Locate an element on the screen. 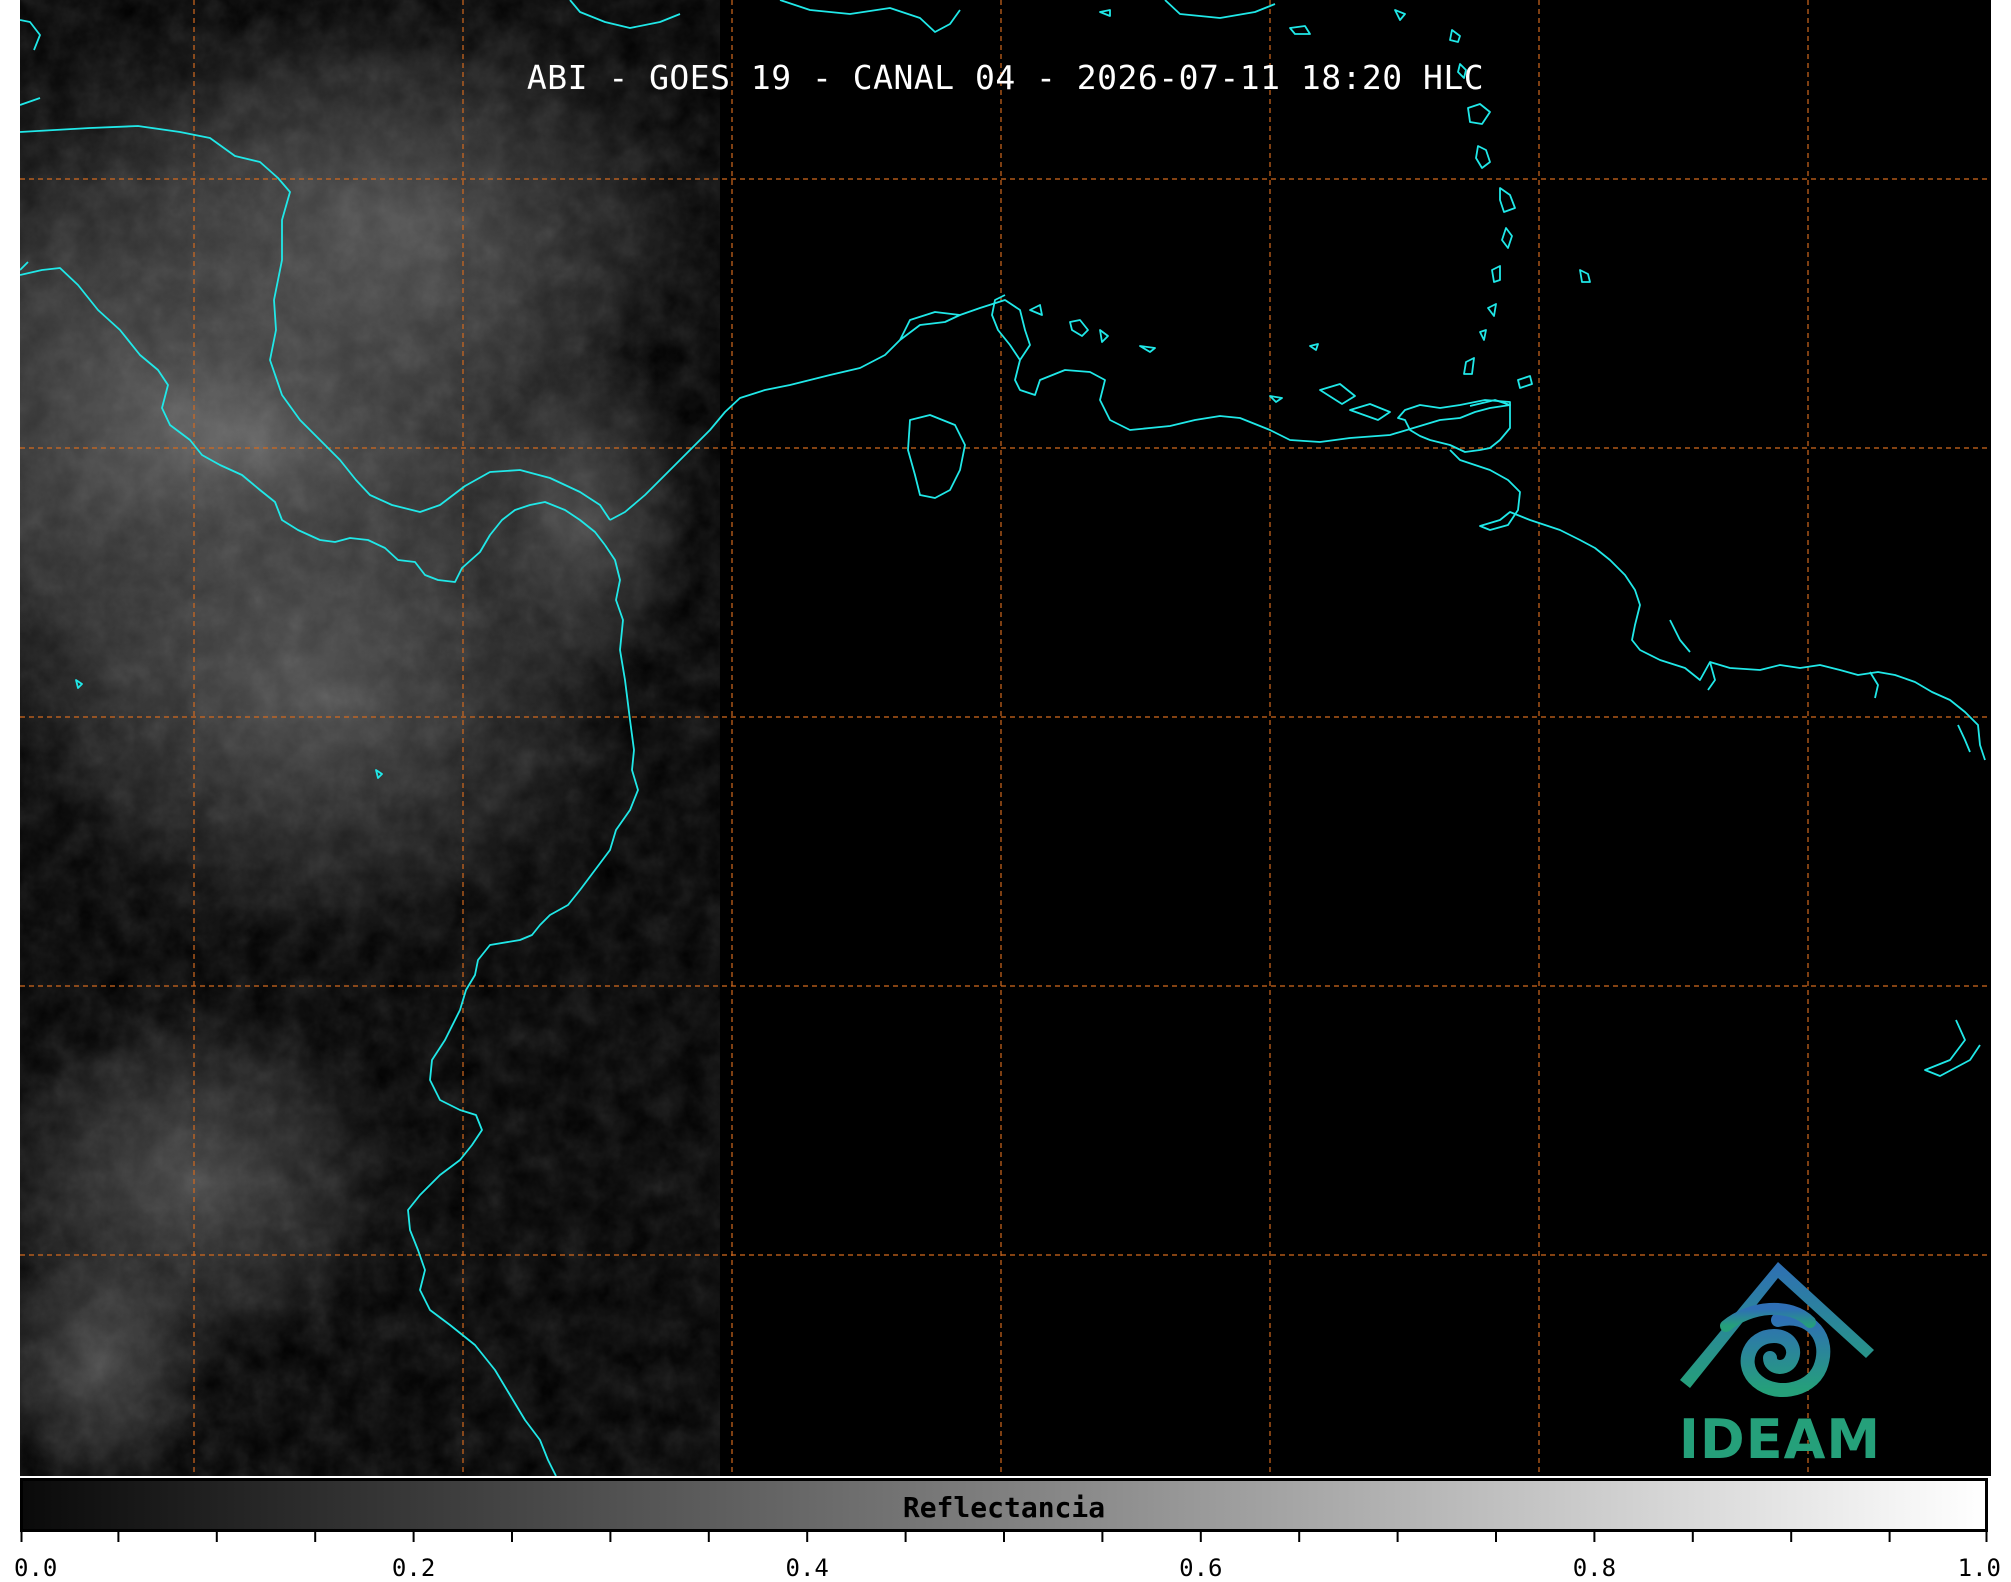 The width and height of the screenshot is (2011, 1582). colorbar-tick-label: 0.4 is located at coordinates (807, 1568).